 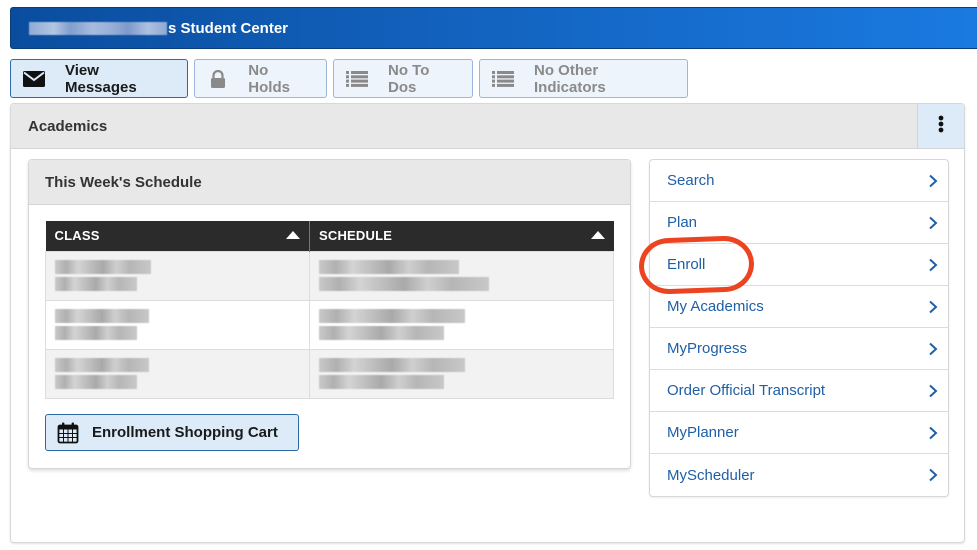 What do you see at coordinates (799, 391) in the screenshot?
I see `nav-link-order-transcript: Order Official Transcript` at bounding box center [799, 391].